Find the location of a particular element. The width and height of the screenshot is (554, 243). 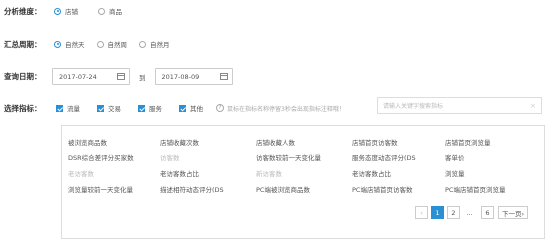

metric-item: 店铺首页浏览量 is located at coordinates (468, 142).